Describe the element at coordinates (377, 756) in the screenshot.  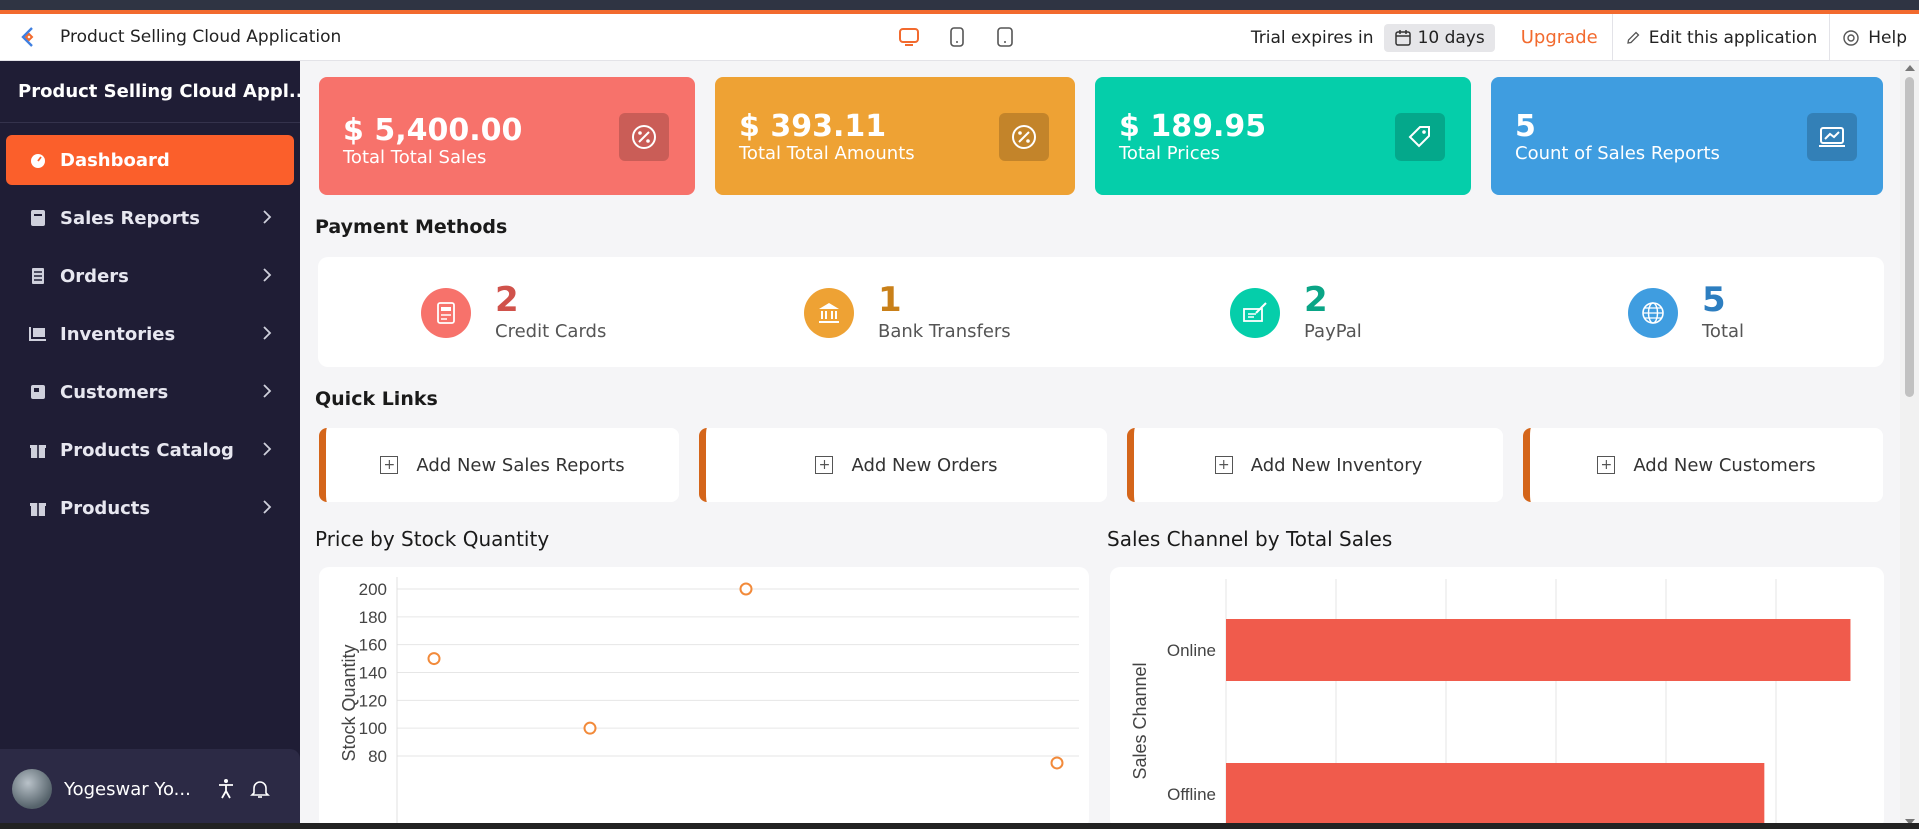
I see `y-tick-label: 80` at that location.